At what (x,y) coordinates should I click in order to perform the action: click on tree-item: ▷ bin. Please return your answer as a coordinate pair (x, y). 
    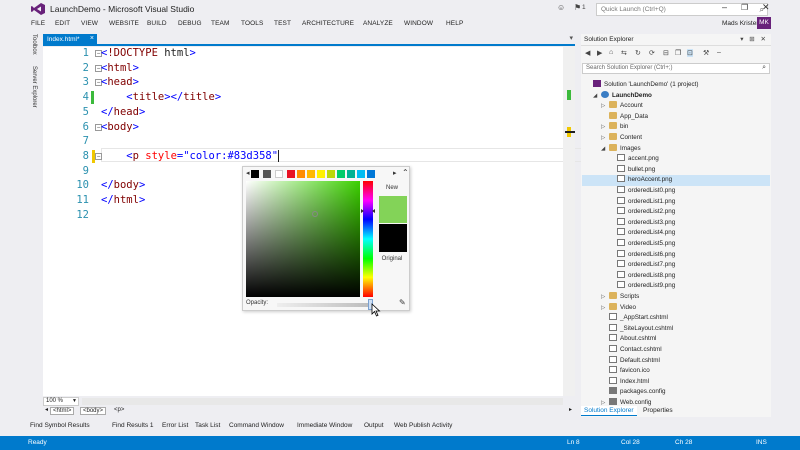
    Looking at the image, I should click on (676, 127).